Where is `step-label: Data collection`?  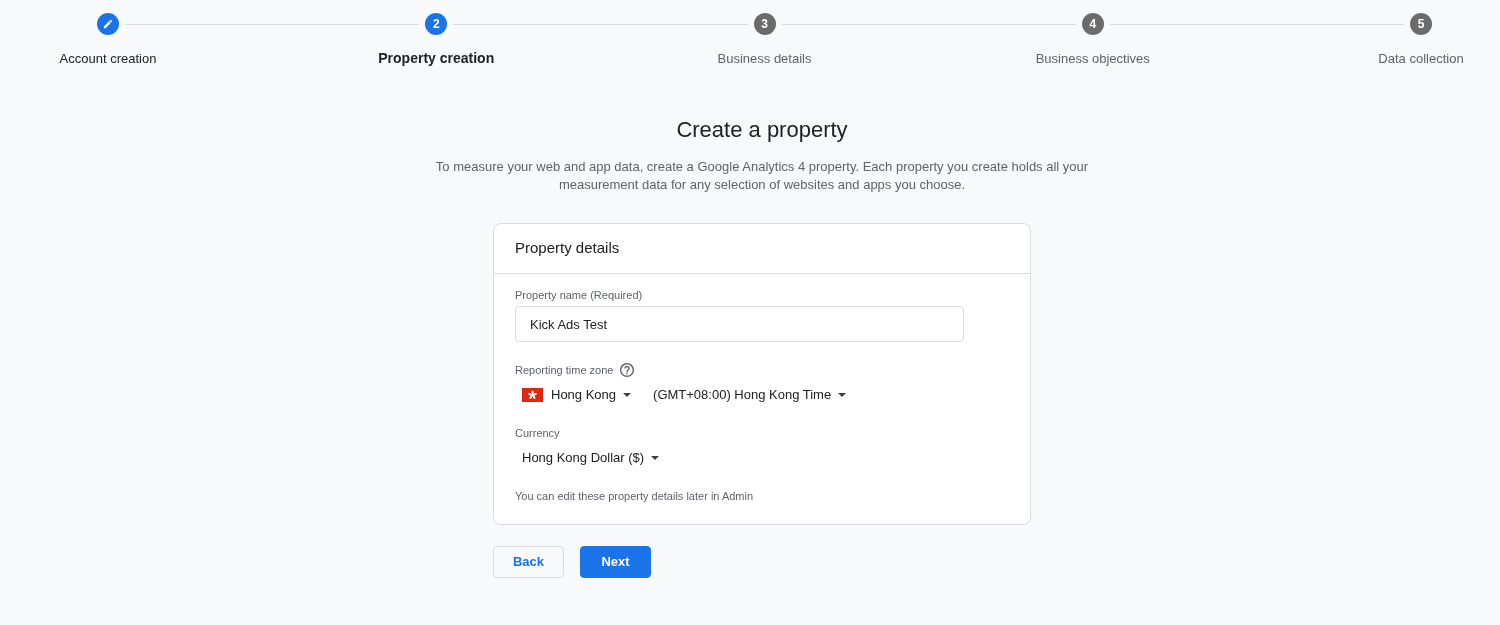 step-label: Data collection is located at coordinates (1421, 59).